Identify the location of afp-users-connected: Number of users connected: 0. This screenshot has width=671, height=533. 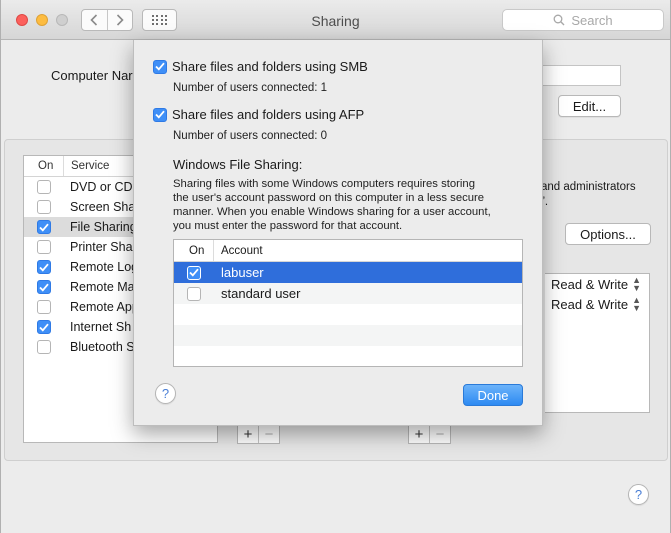
(250, 136).